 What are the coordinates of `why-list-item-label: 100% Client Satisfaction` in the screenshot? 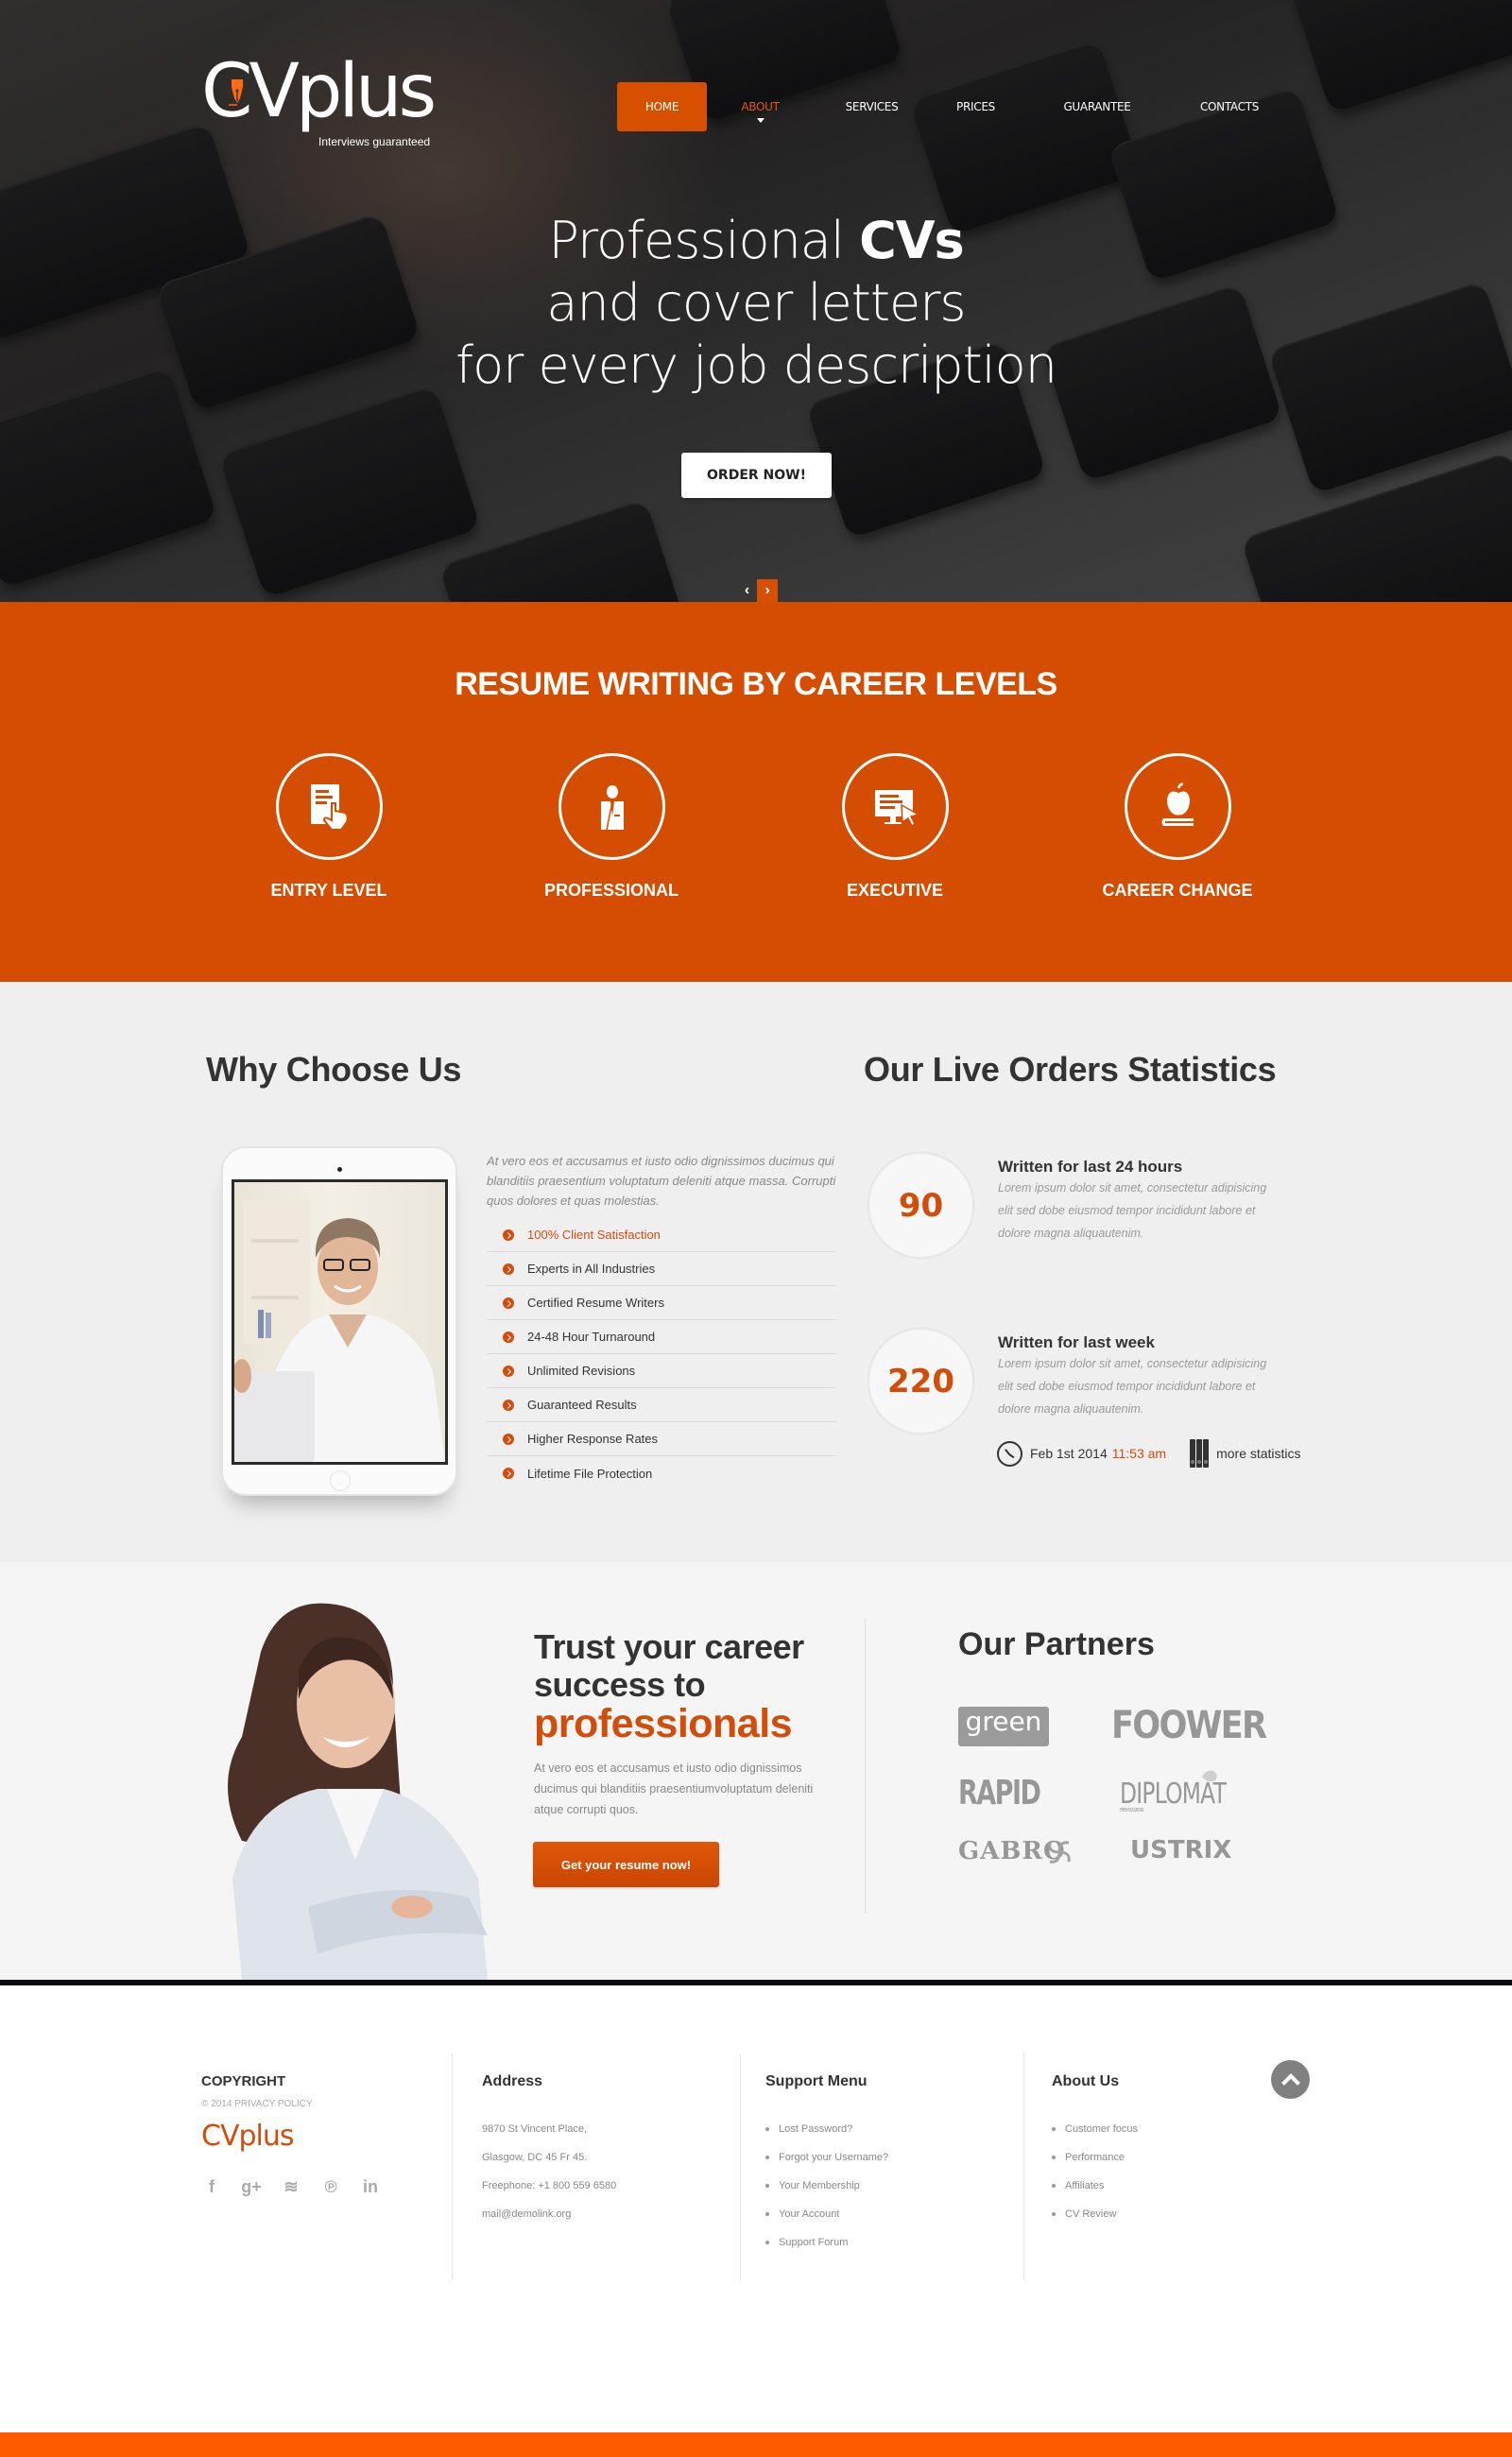 It's located at (594, 1235).